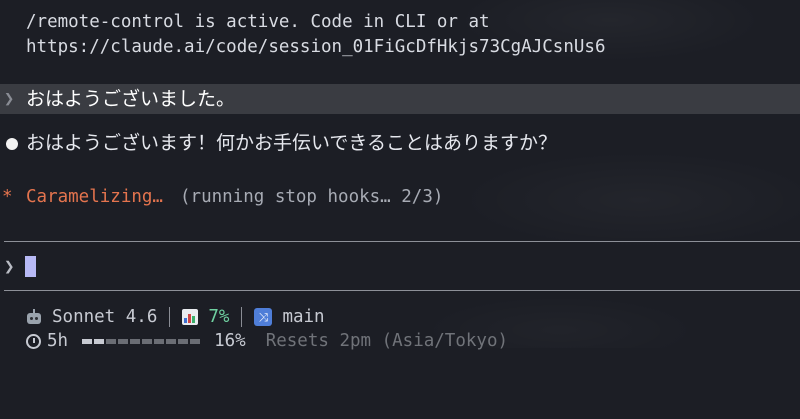 The height and width of the screenshot is (419, 800). What do you see at coordinates (175, 317) in the screenshot?
I see `status-line-model: Sonnet 4.6 7% ⤨ main` at bounding box center [175, 317].